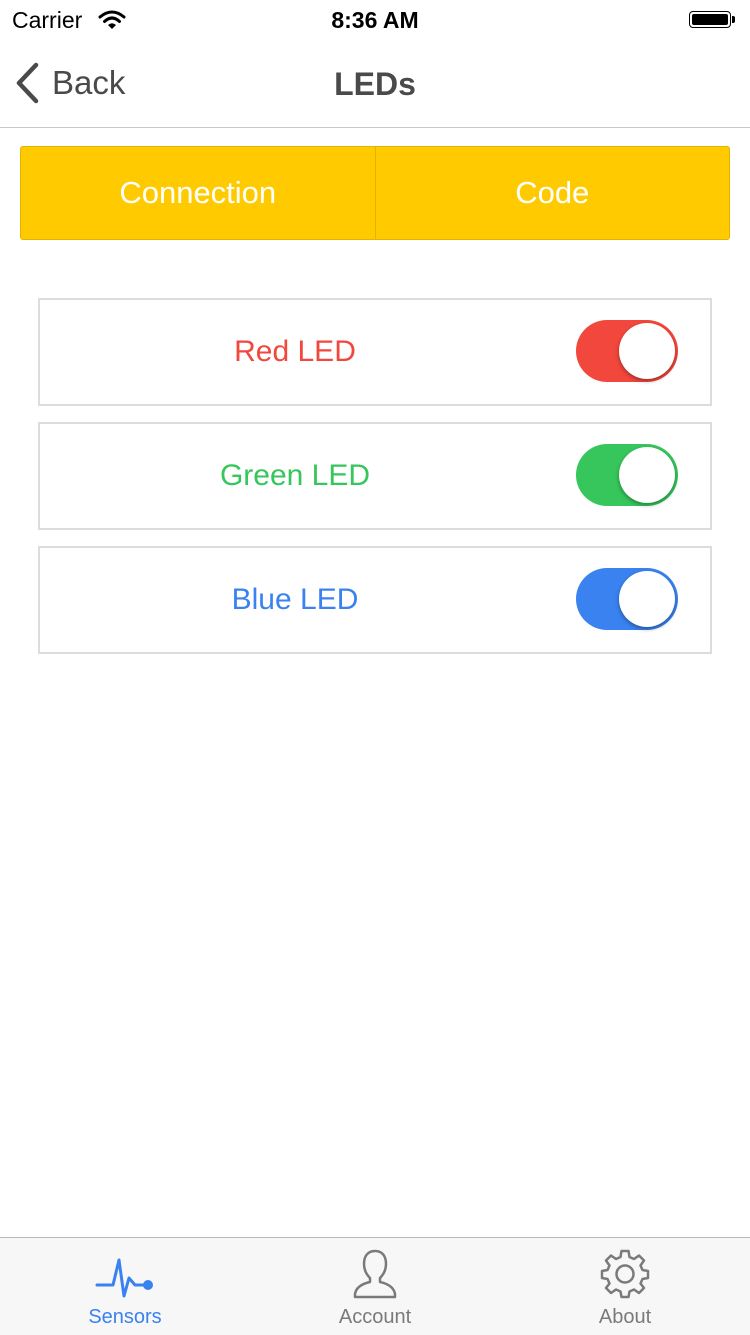 This screenshot has height=1335, width=750. I want to click on blue-led-toggle, so click(627, 599).